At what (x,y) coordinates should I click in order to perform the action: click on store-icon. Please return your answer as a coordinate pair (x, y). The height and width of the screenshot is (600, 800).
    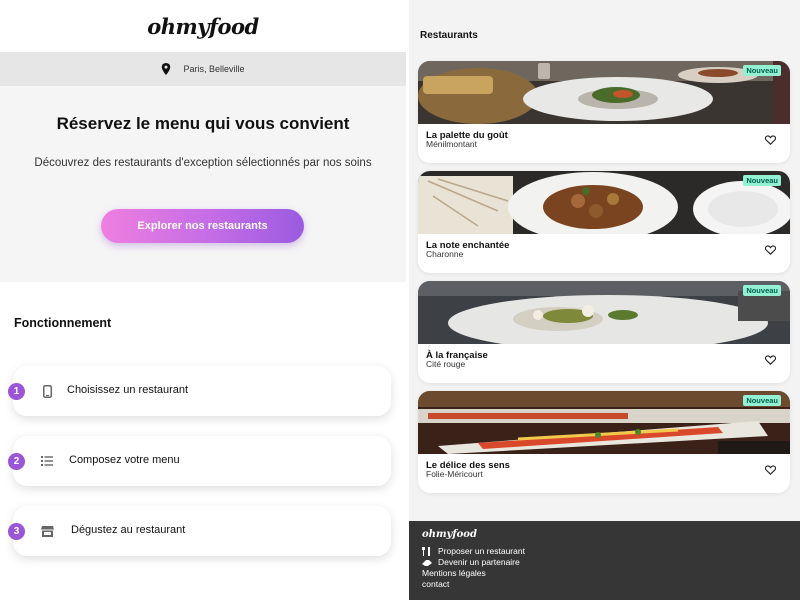
    Looking at the image, I should click on (47, 531).